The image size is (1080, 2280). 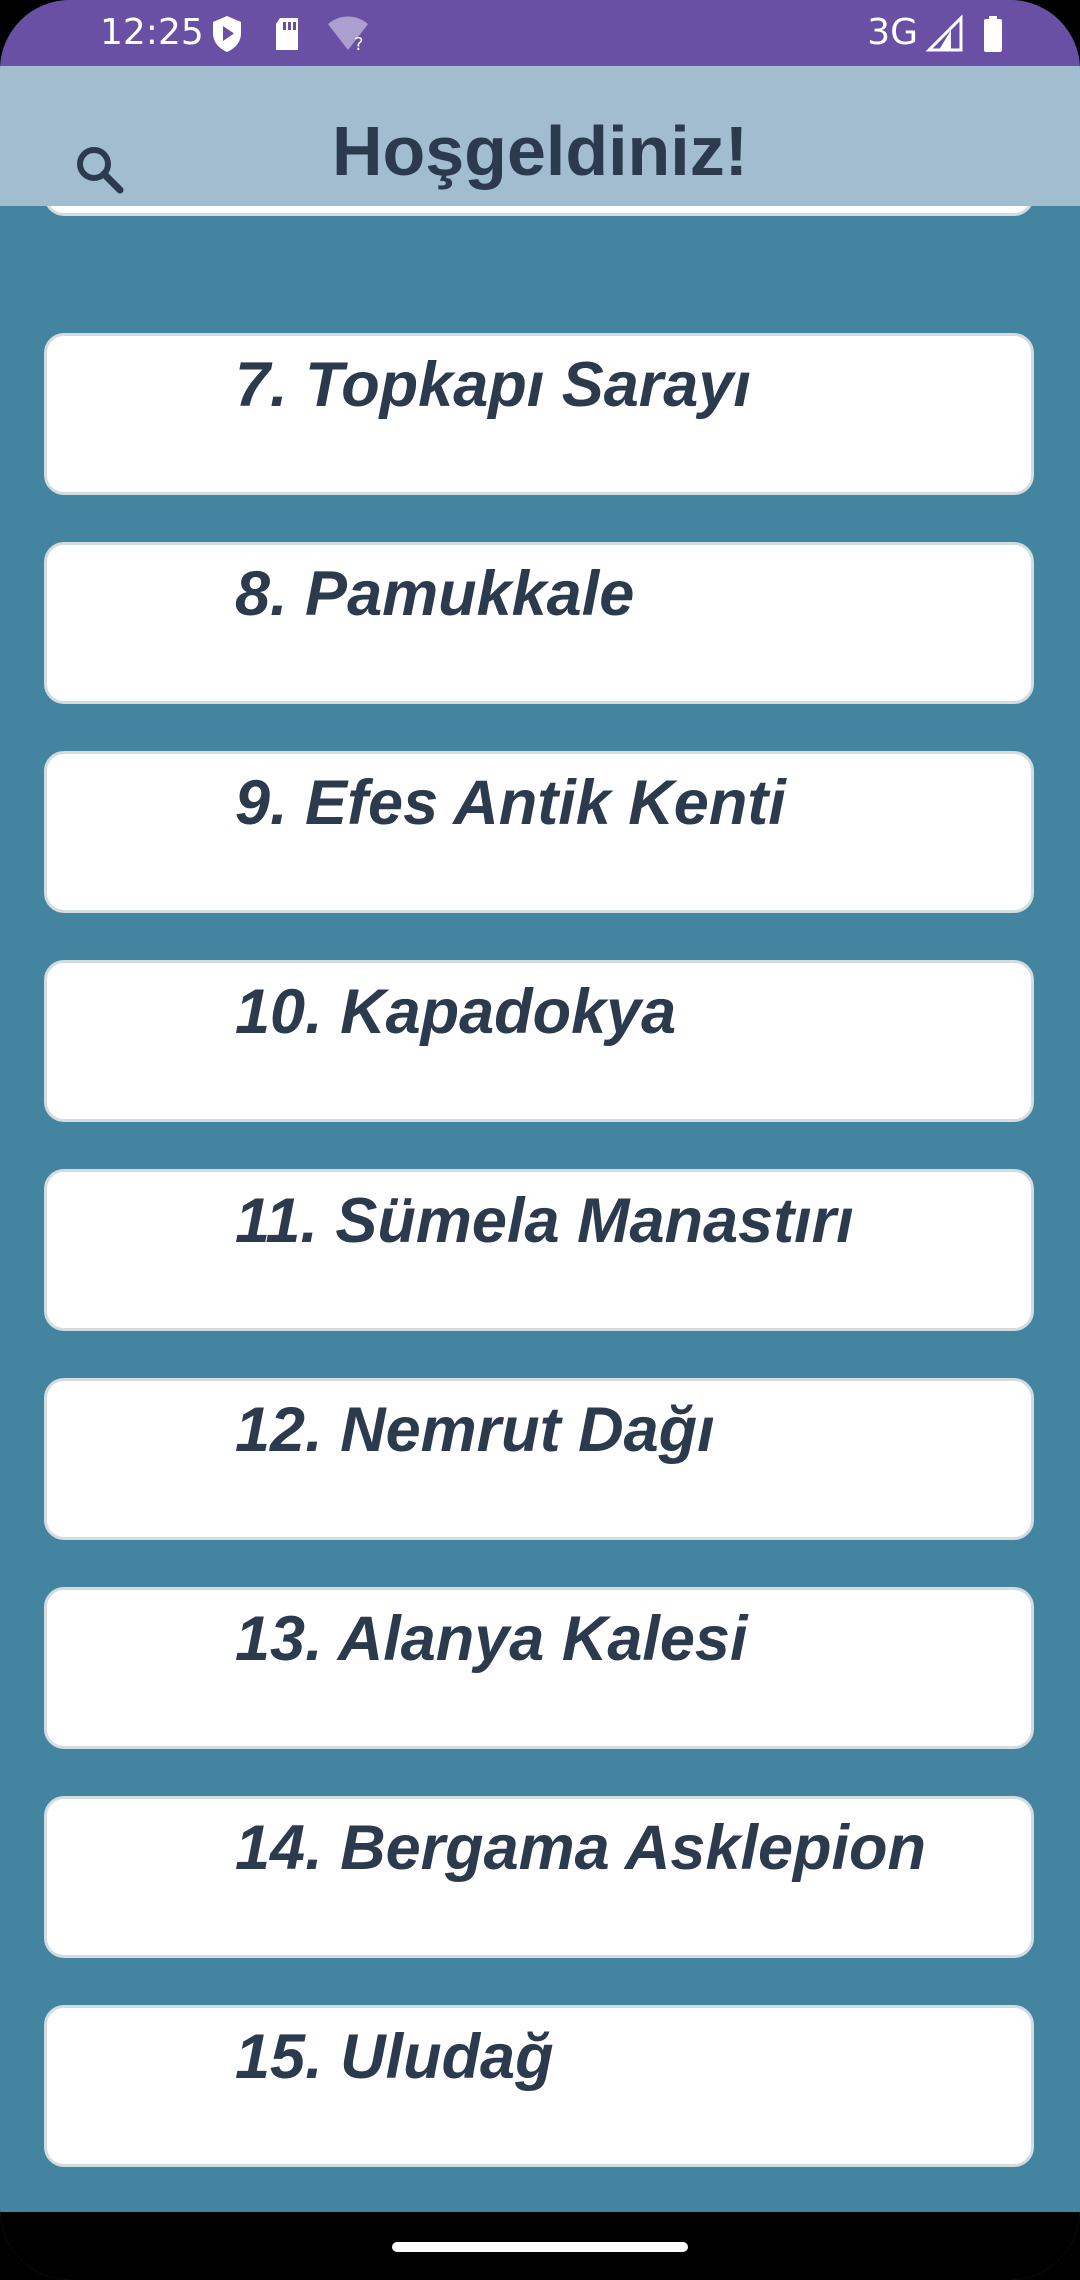 I want to click on list-item: 12. Nemrut Dağı, so click(x=539, y=1459).